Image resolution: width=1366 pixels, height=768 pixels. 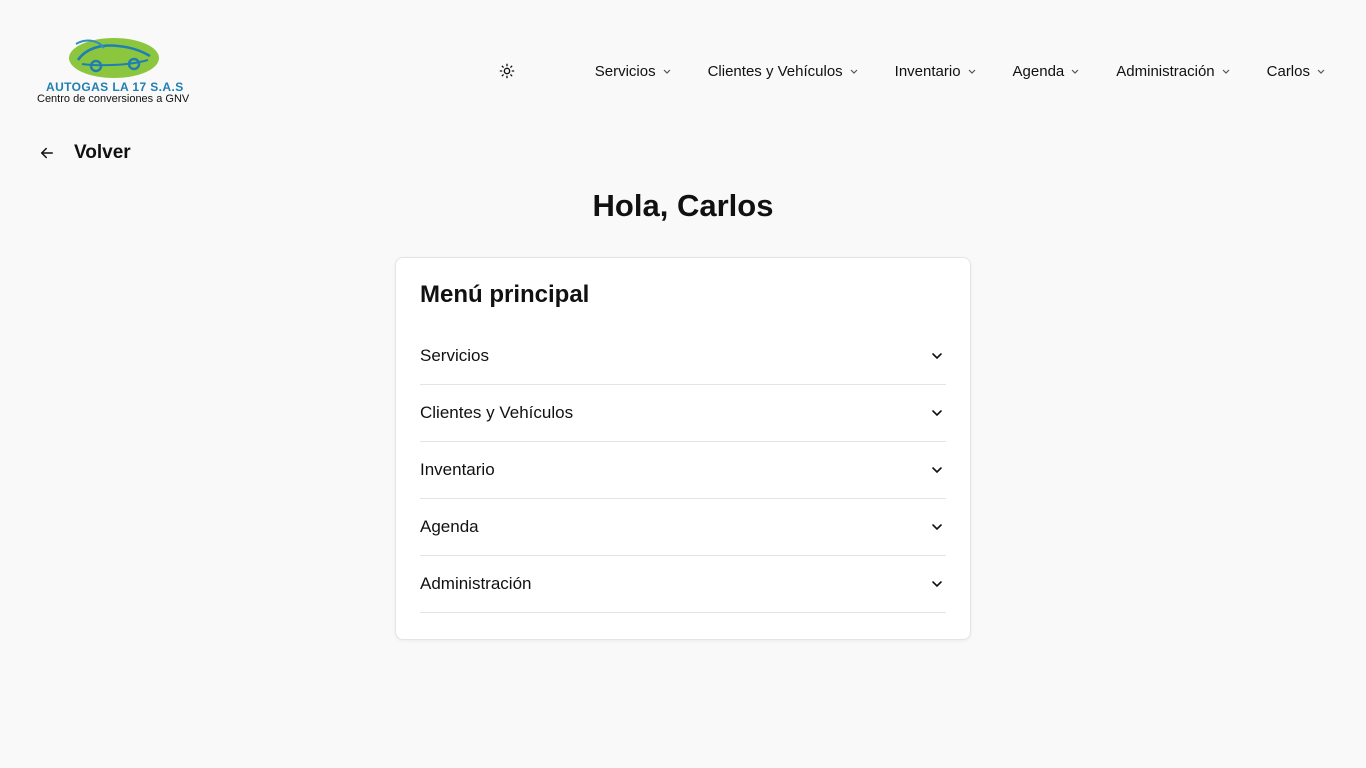 What do you see at coordinates (683, 527) in the screenshot?
I see `menu-item-agenda: Agenda` at bounding box center [683, 527].